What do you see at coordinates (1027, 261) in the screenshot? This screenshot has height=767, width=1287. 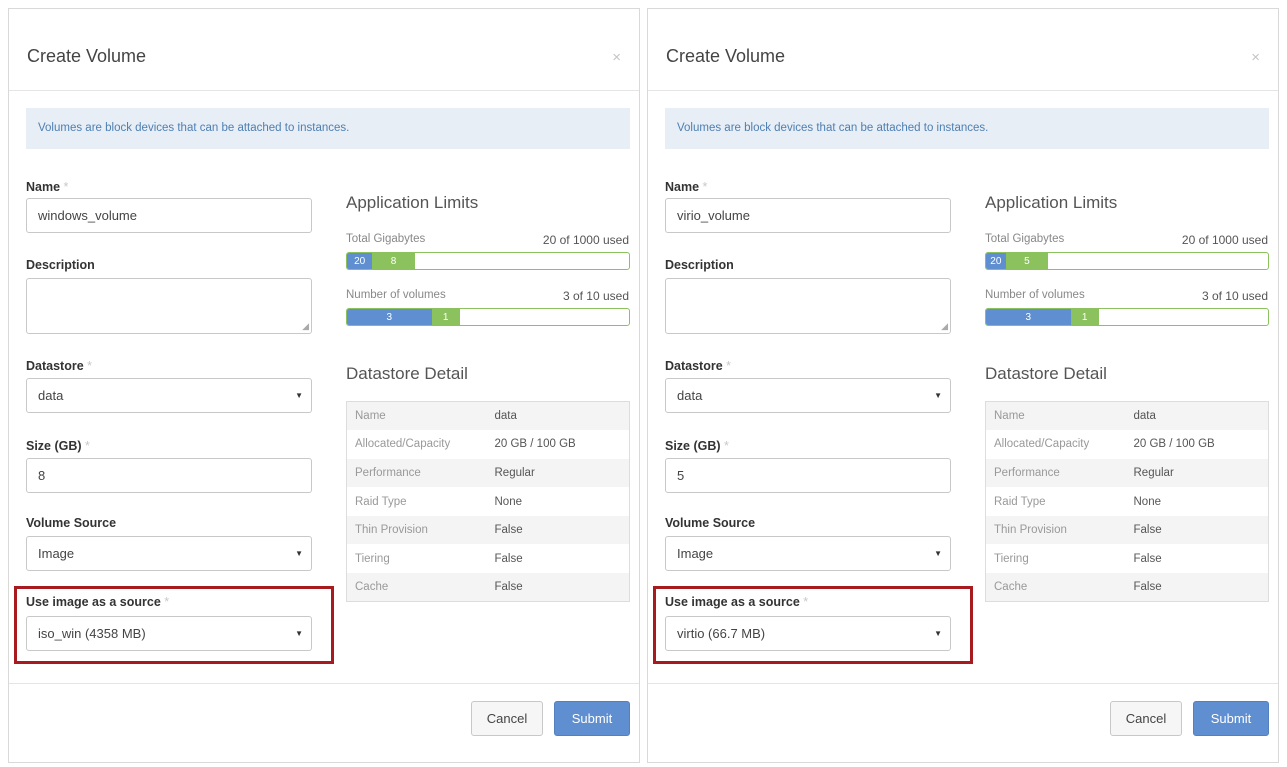 I see `gigabytes-new-segment: 5` at bounding box center [1027, 261].